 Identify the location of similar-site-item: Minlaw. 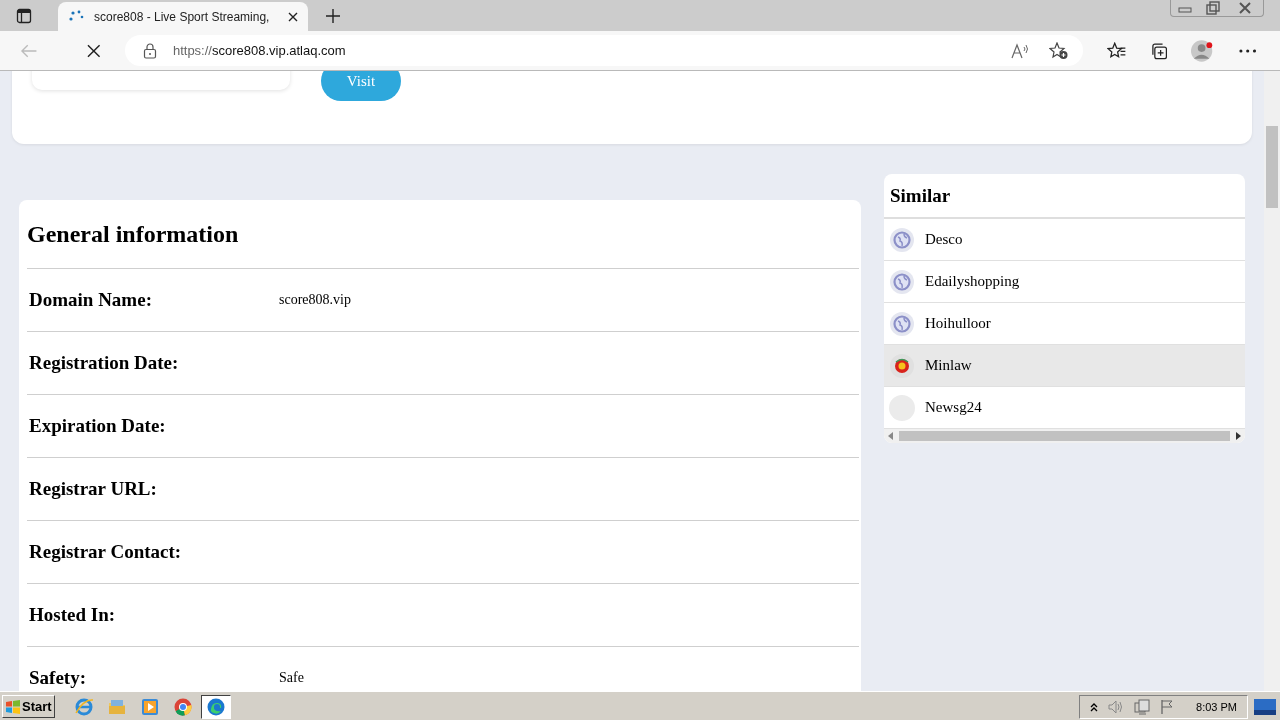
(1064, 366).